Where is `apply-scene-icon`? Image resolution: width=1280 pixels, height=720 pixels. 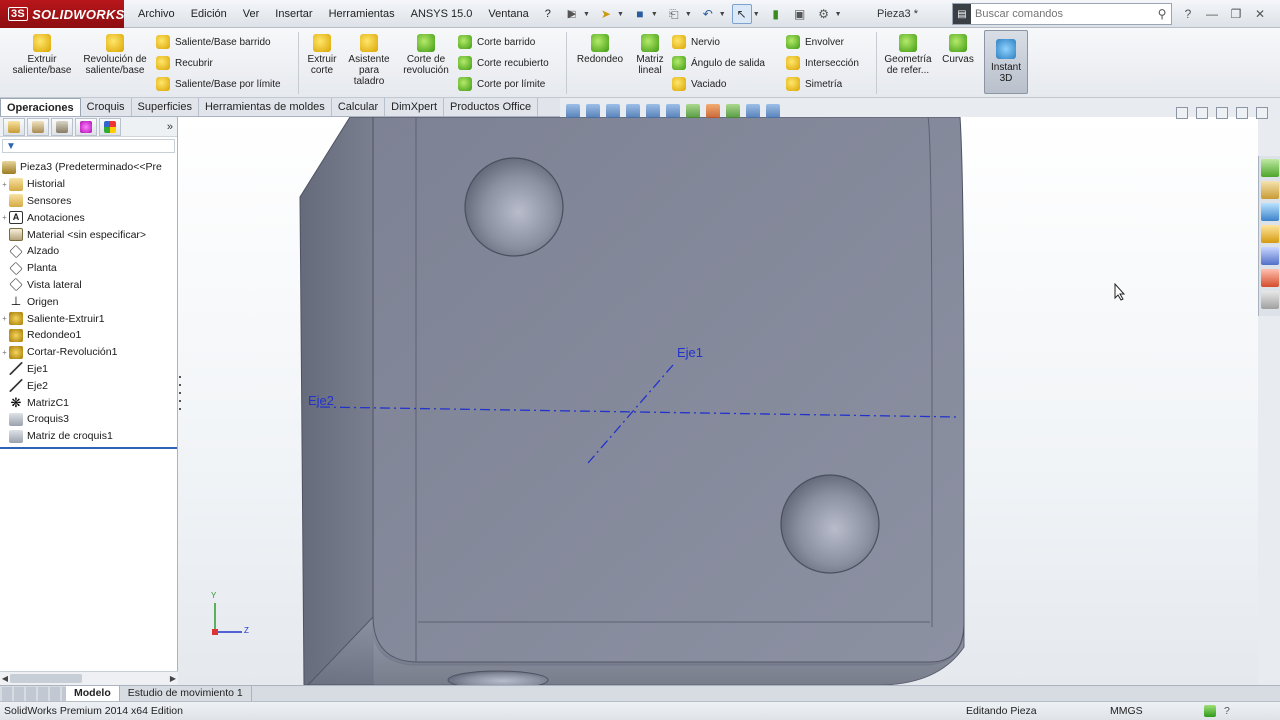 apply-scene-icon is located at coordinates (733, 111).